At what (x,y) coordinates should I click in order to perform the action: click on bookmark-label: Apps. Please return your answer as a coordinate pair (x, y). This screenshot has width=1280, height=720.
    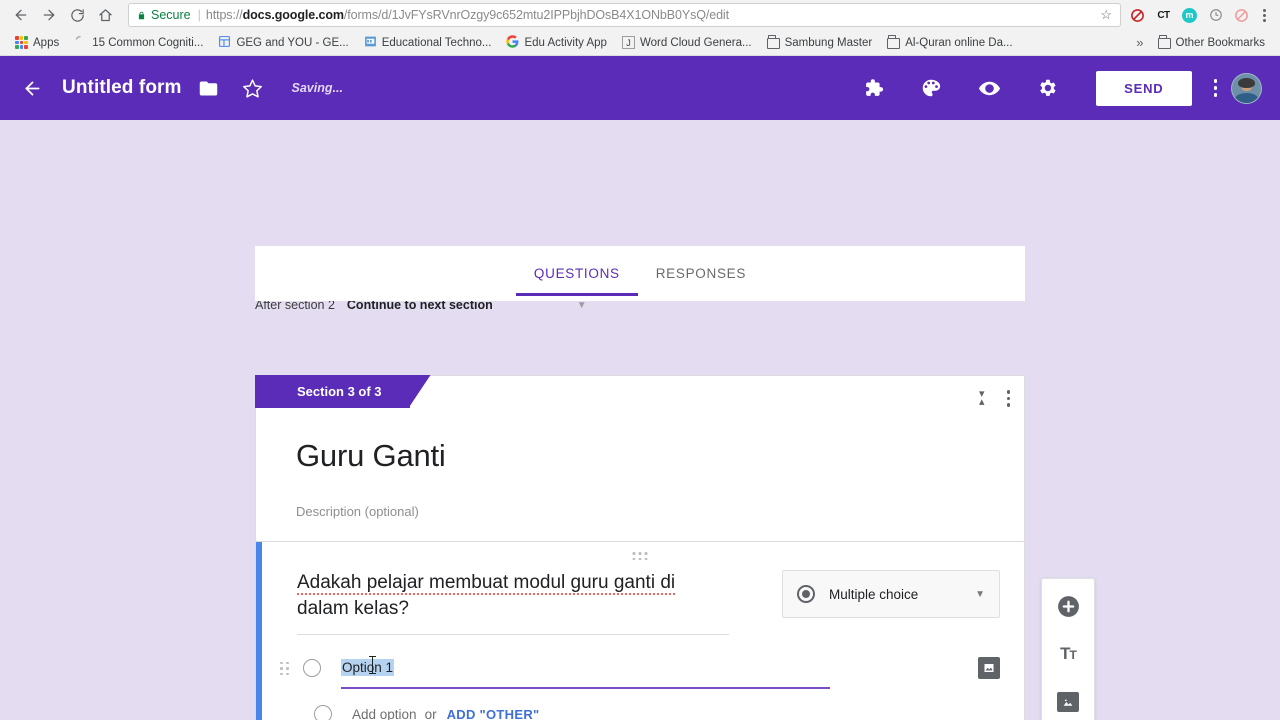
    Looking at the image, I should click on (46, 42).